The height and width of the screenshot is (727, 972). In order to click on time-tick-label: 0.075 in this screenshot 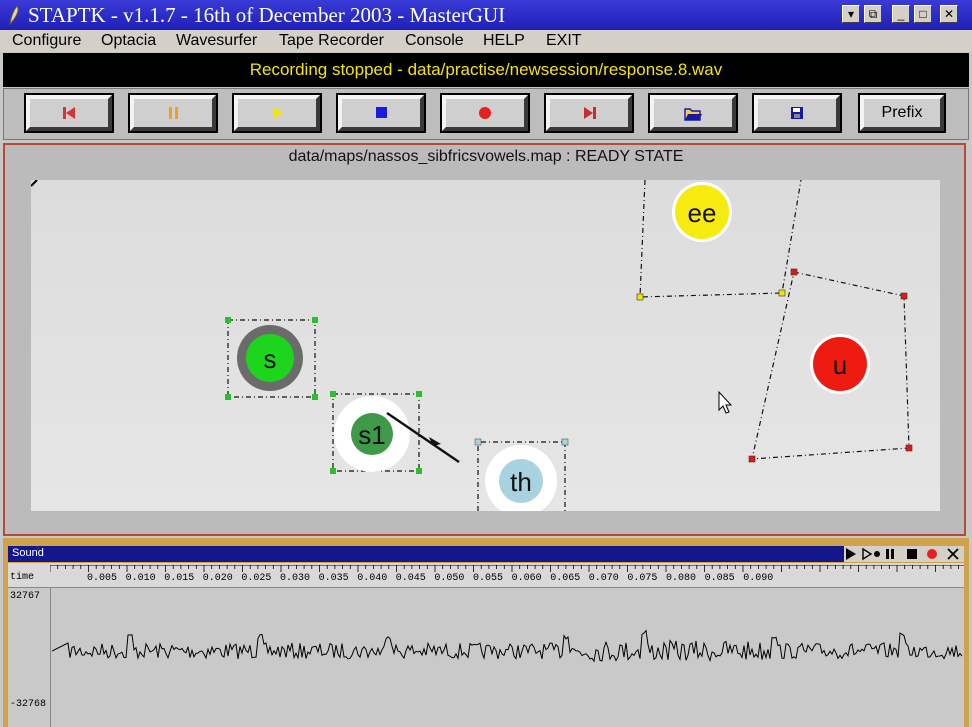, I will do `click(642, 578)`.